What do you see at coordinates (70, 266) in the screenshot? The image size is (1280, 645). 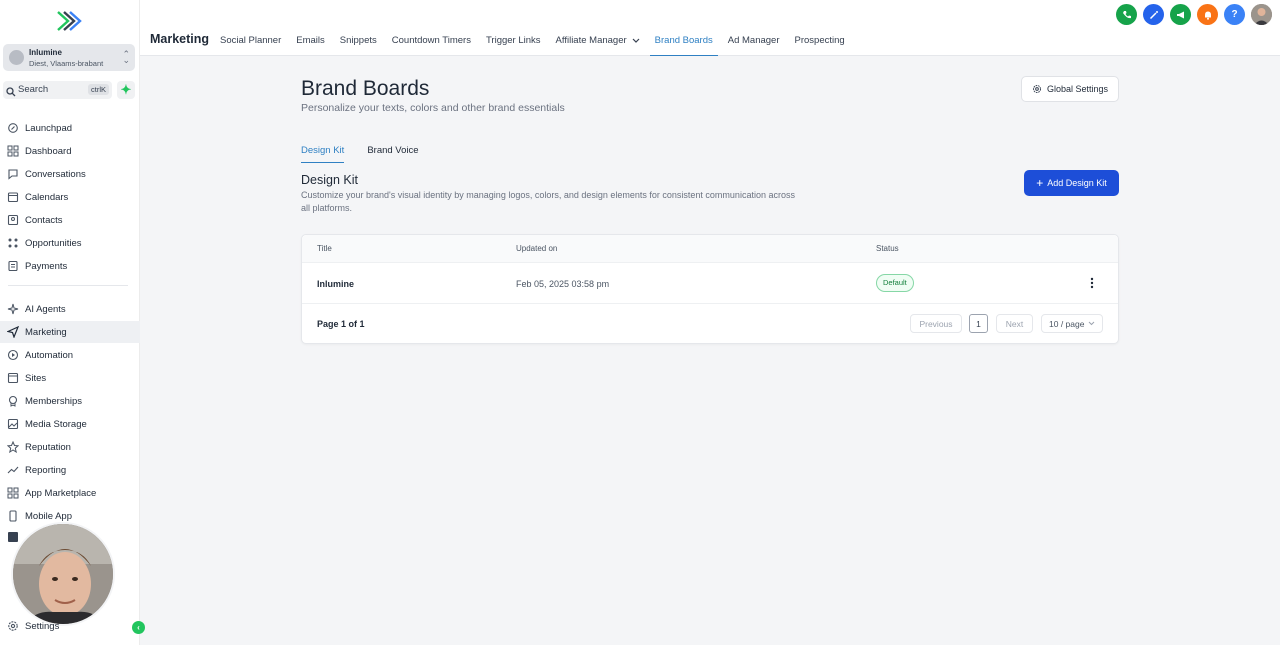 I see `sidebar-item-payments: Payments` at bounding box center [70, 266].